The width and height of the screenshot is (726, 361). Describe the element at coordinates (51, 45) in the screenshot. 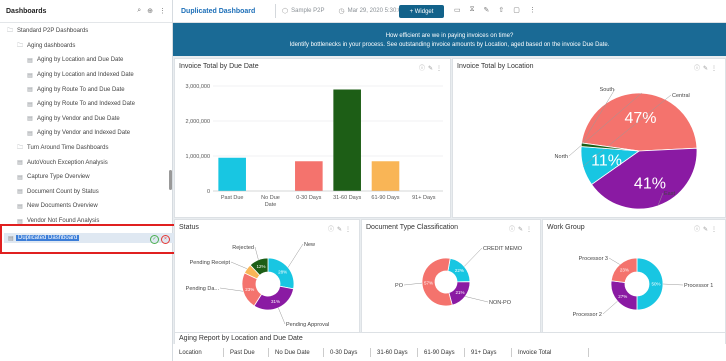

I see `tree-item-label: Aging dashboards` at that location.